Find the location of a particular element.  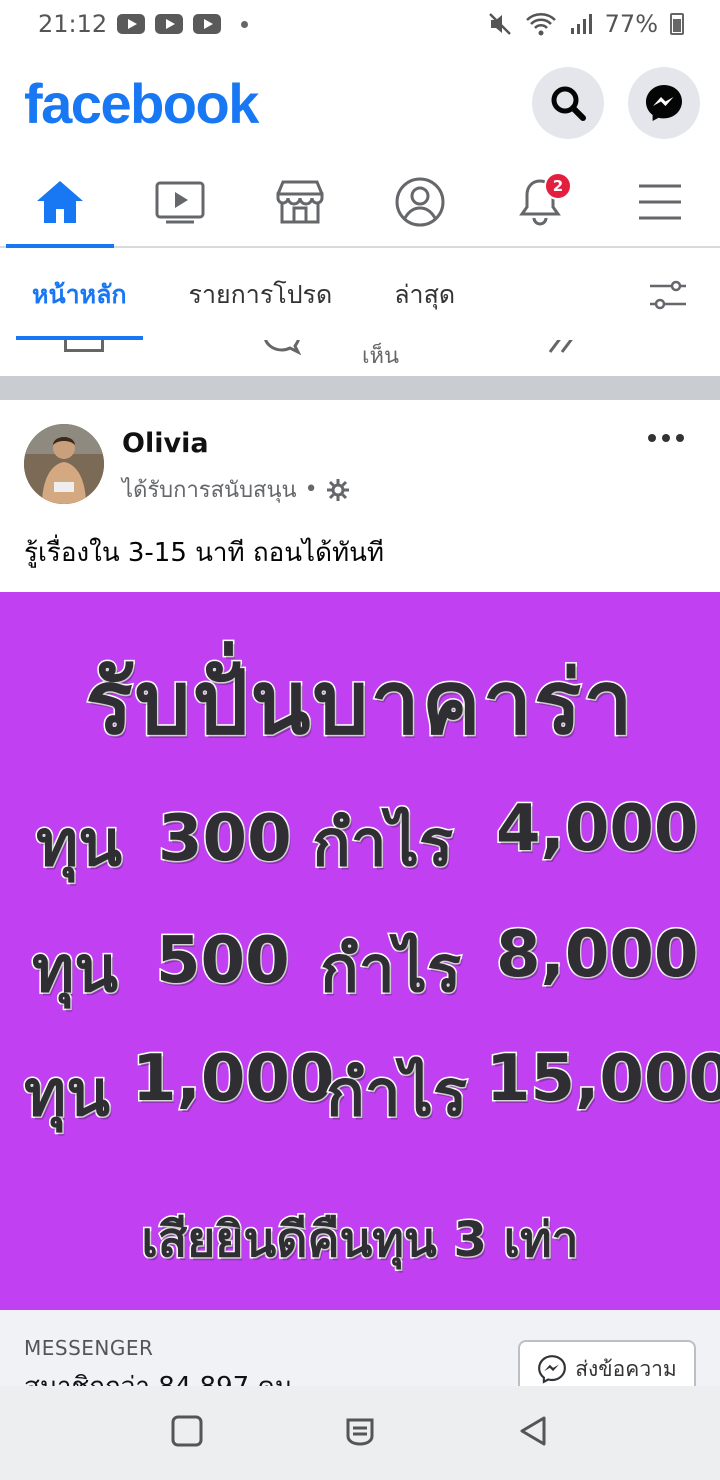

promo-row: ทุน 500 กำไร 8,000 is located at coordinates (360, 967).